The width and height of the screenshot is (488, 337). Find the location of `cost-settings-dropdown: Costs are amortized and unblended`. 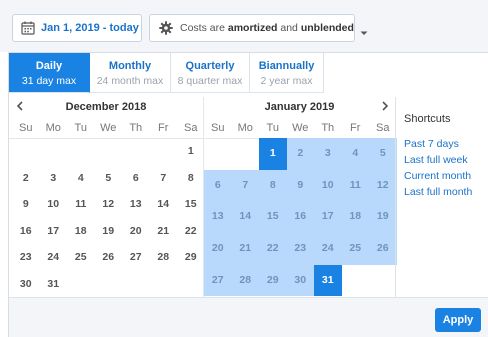

cost-settings-dropdown: Costs are amortized and unblended is located at coordinates (258, 28).